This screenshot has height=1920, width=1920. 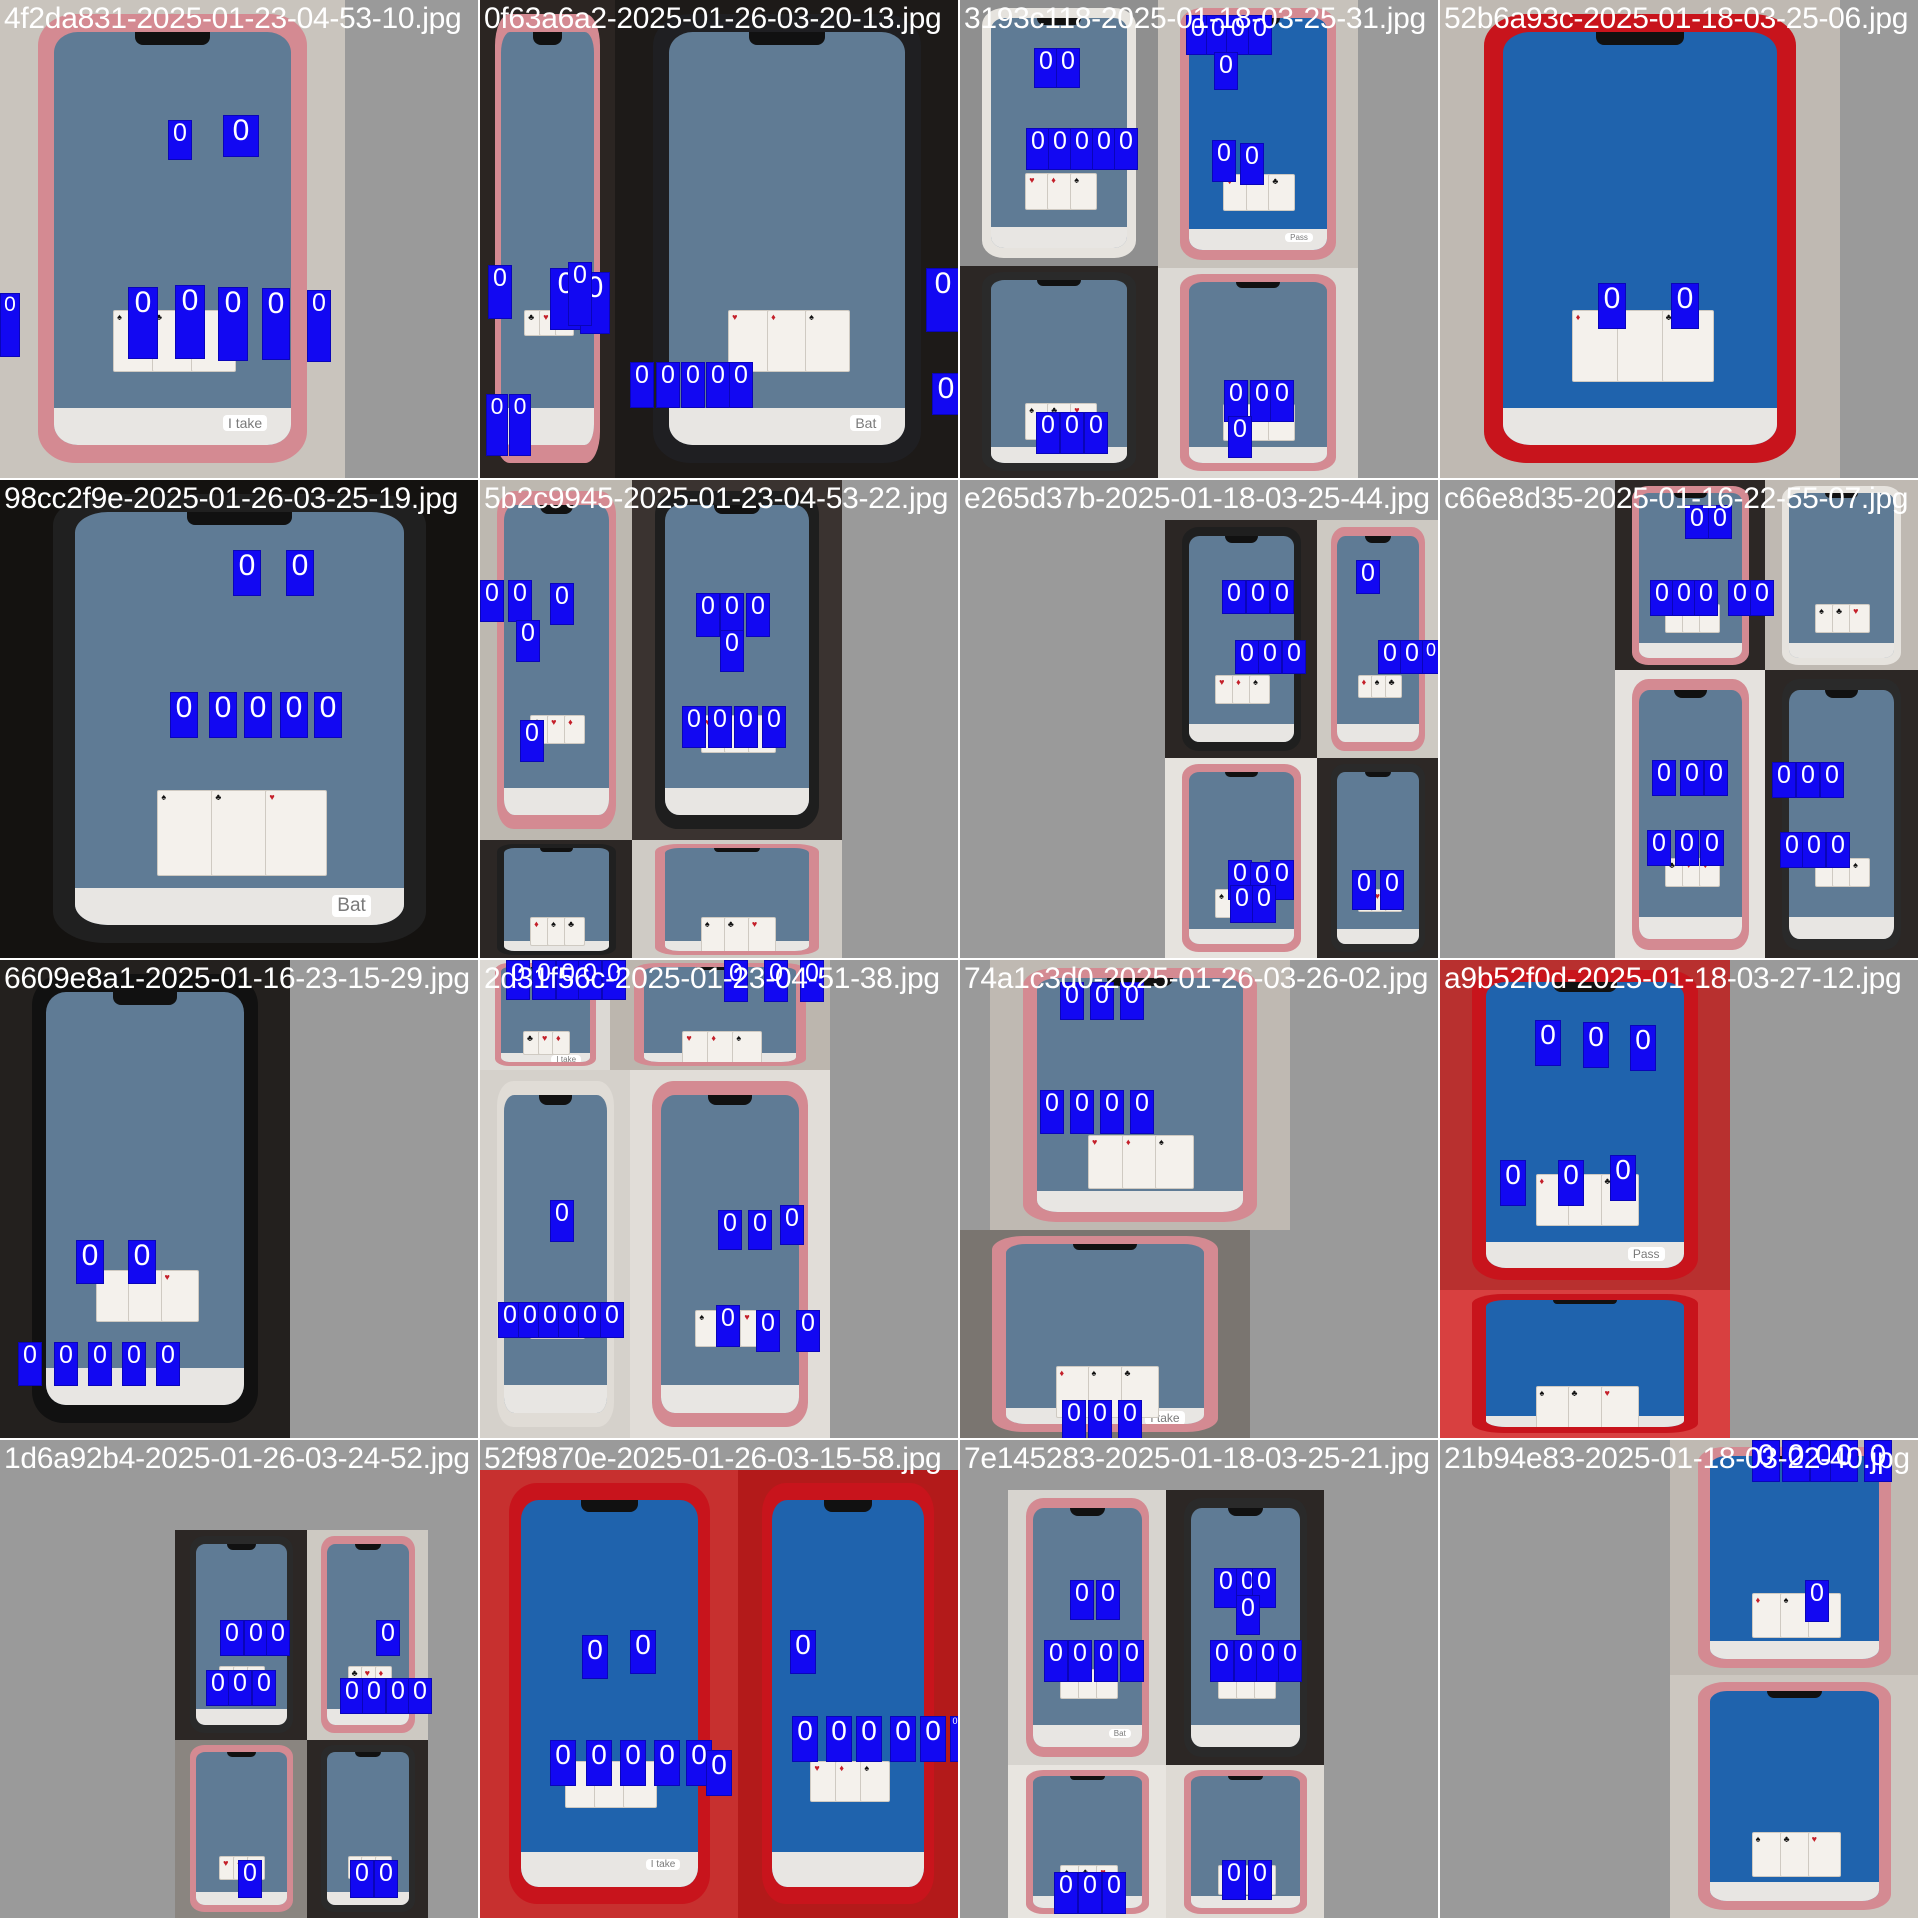 What do you see at coordinates (566, 1058) in the screenshot?
I see `game-action-button: I take` at bounding box center [566, 1058].